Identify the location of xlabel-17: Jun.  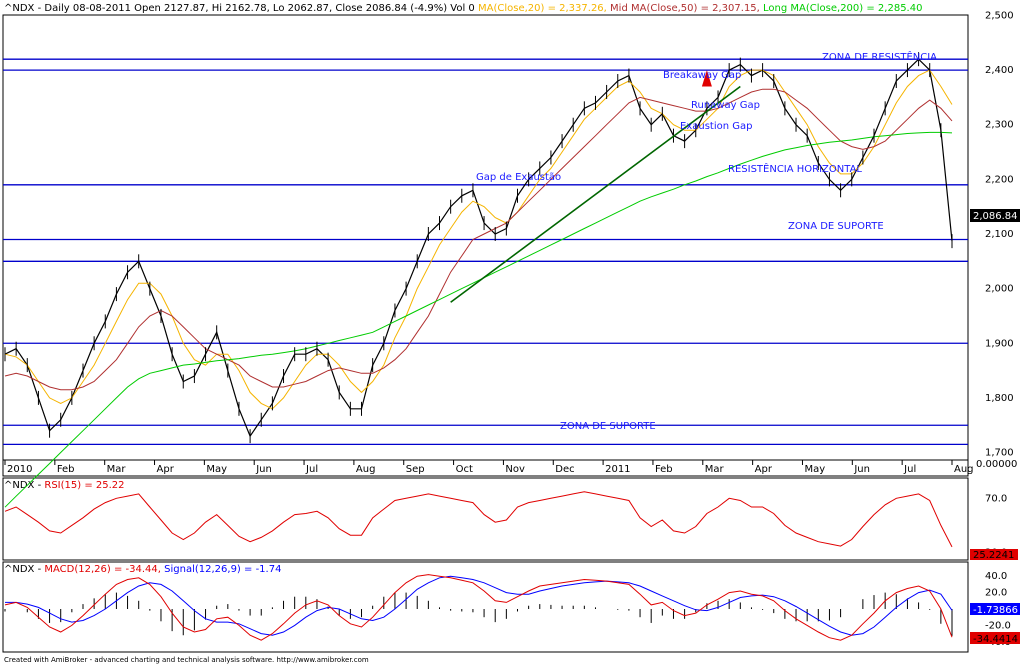
(861, 469).